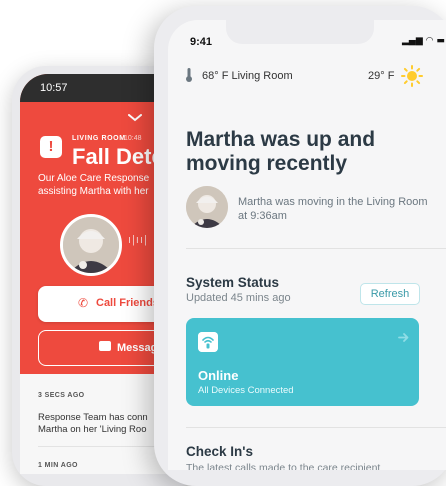  Describe the element at coordinates (238, 298) in the screenshot. I see `system-status-updated: Updated 45 mins ago` at that location.